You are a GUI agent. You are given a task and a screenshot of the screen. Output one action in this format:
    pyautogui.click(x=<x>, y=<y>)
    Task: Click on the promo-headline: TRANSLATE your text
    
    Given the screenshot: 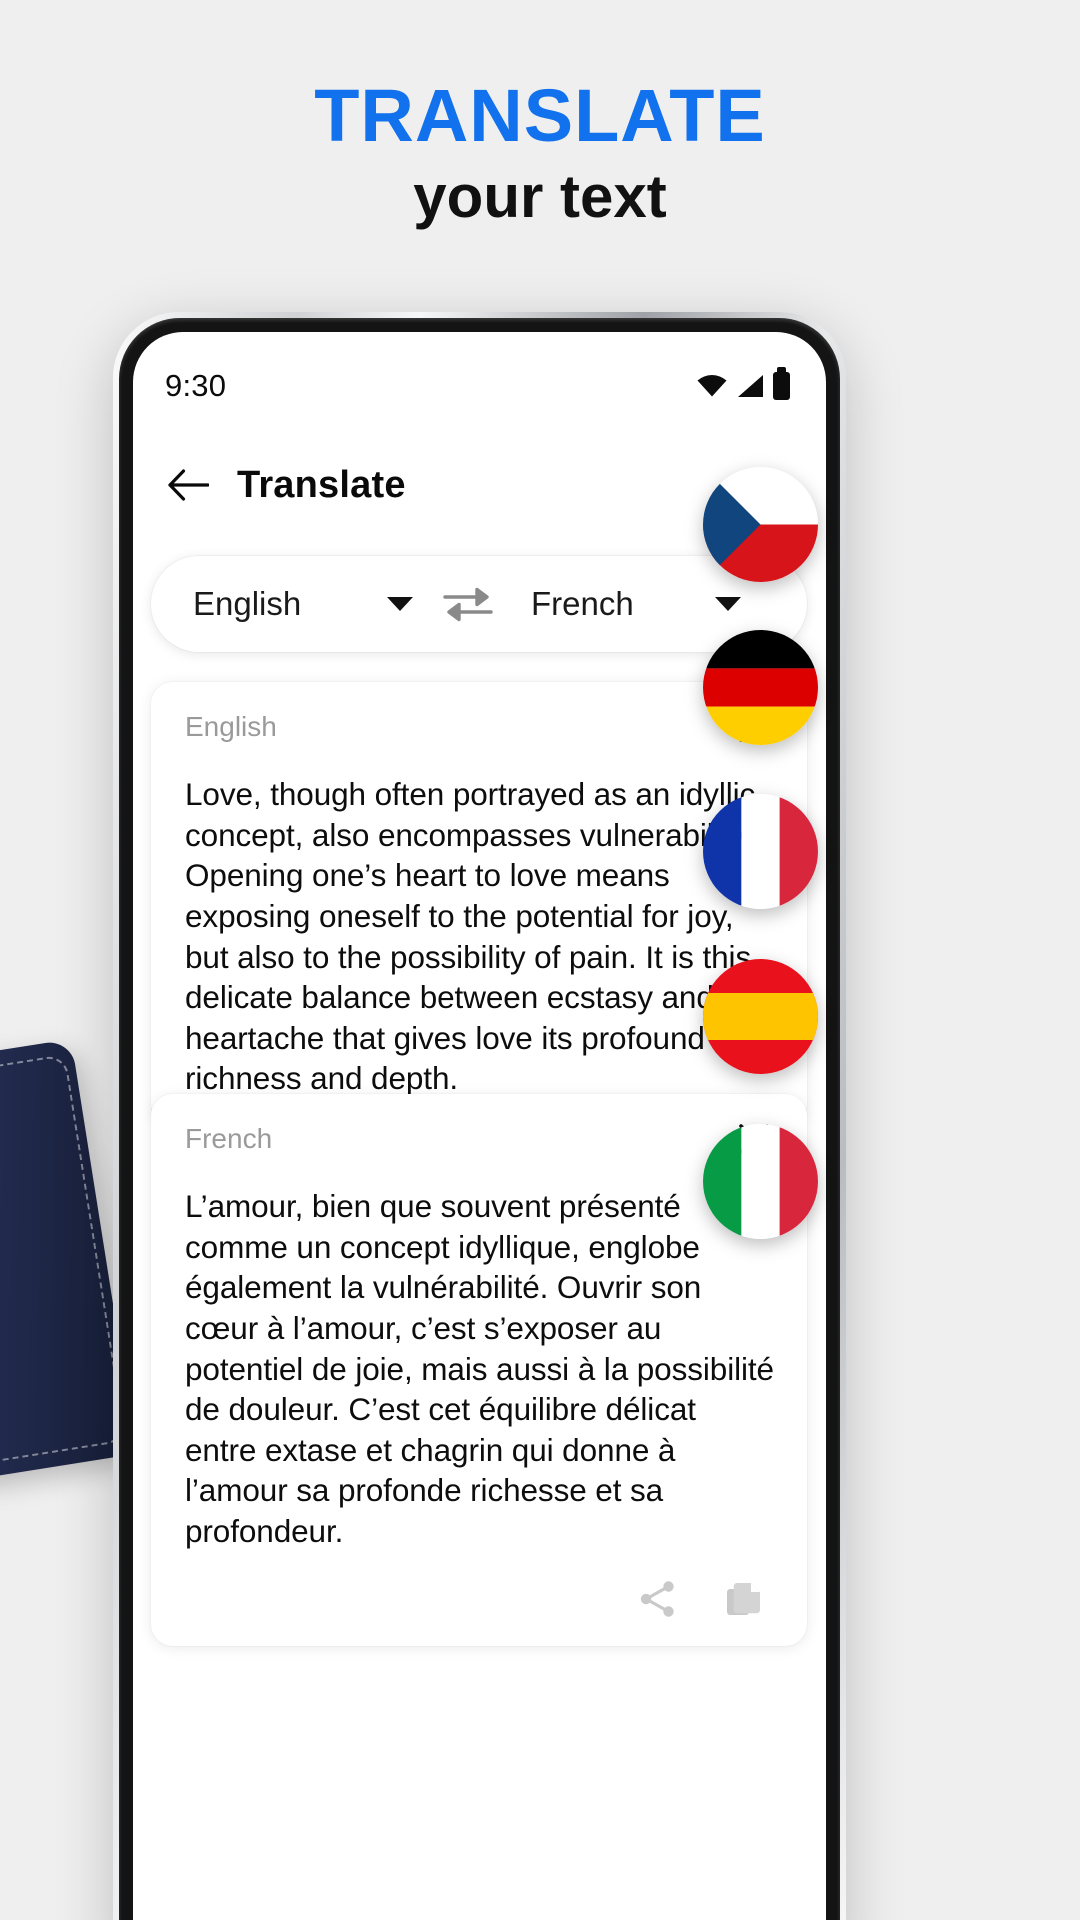 What is the action you would take?
    pyautogui.click(x=540, y=152)
    